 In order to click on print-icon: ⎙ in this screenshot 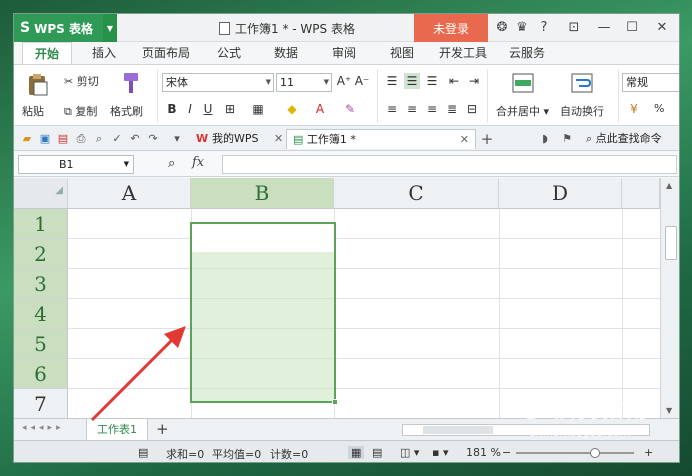, I will do `click(81, 139)`.